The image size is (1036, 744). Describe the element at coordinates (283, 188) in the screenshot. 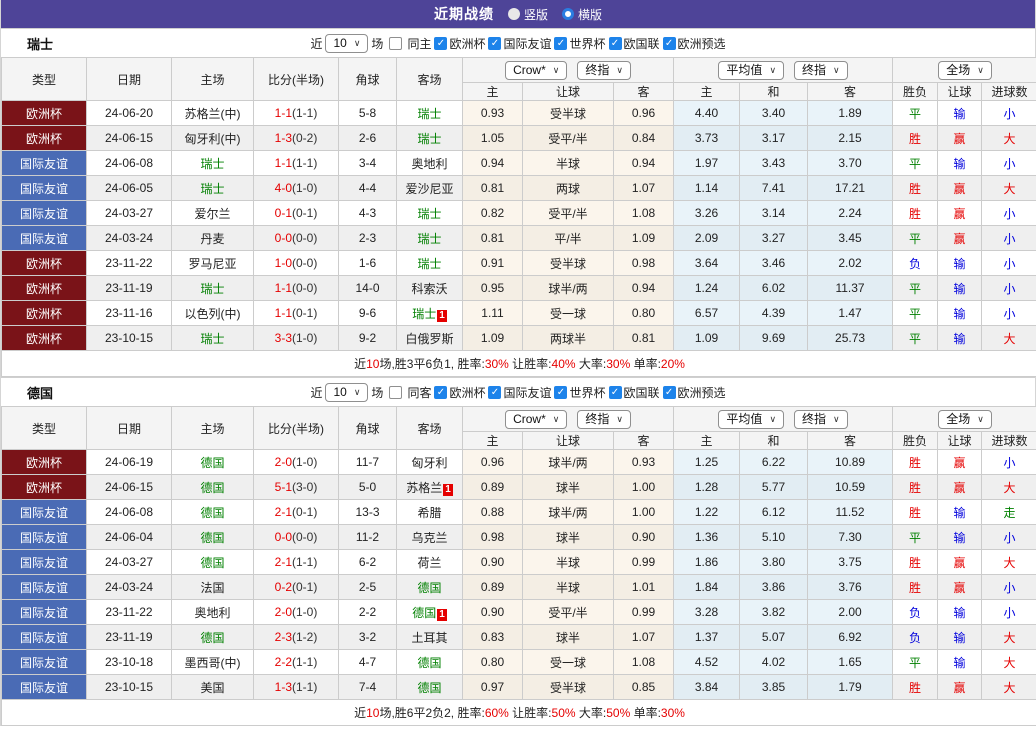

I see `full-score: 4-0` at that location.